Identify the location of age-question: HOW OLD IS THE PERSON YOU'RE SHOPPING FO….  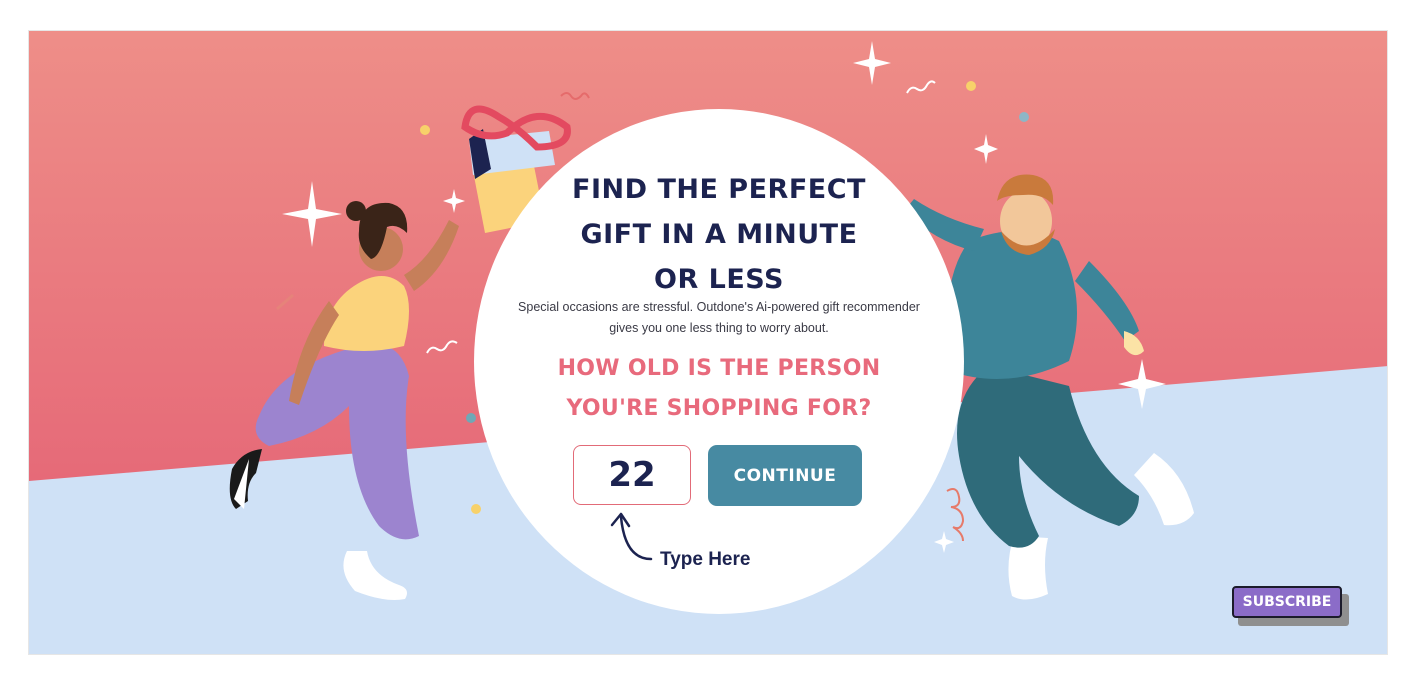
(719, 389).